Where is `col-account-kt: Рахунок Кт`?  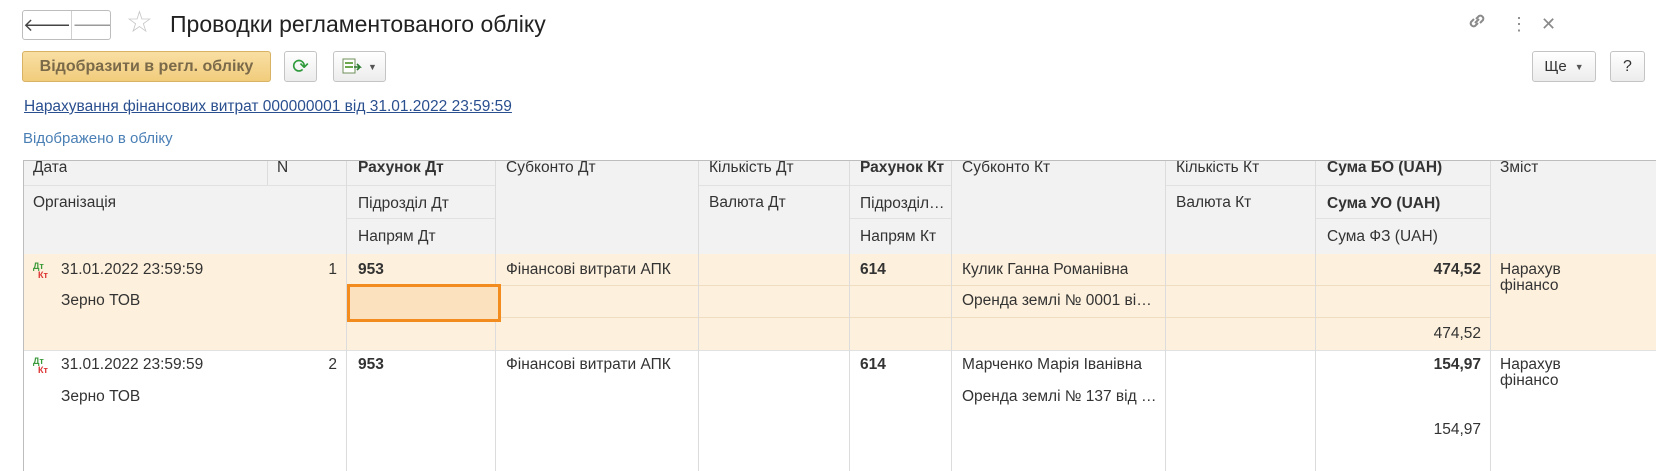
col-account-kt: Рахунок Кт is located at coordinates (902, 169).